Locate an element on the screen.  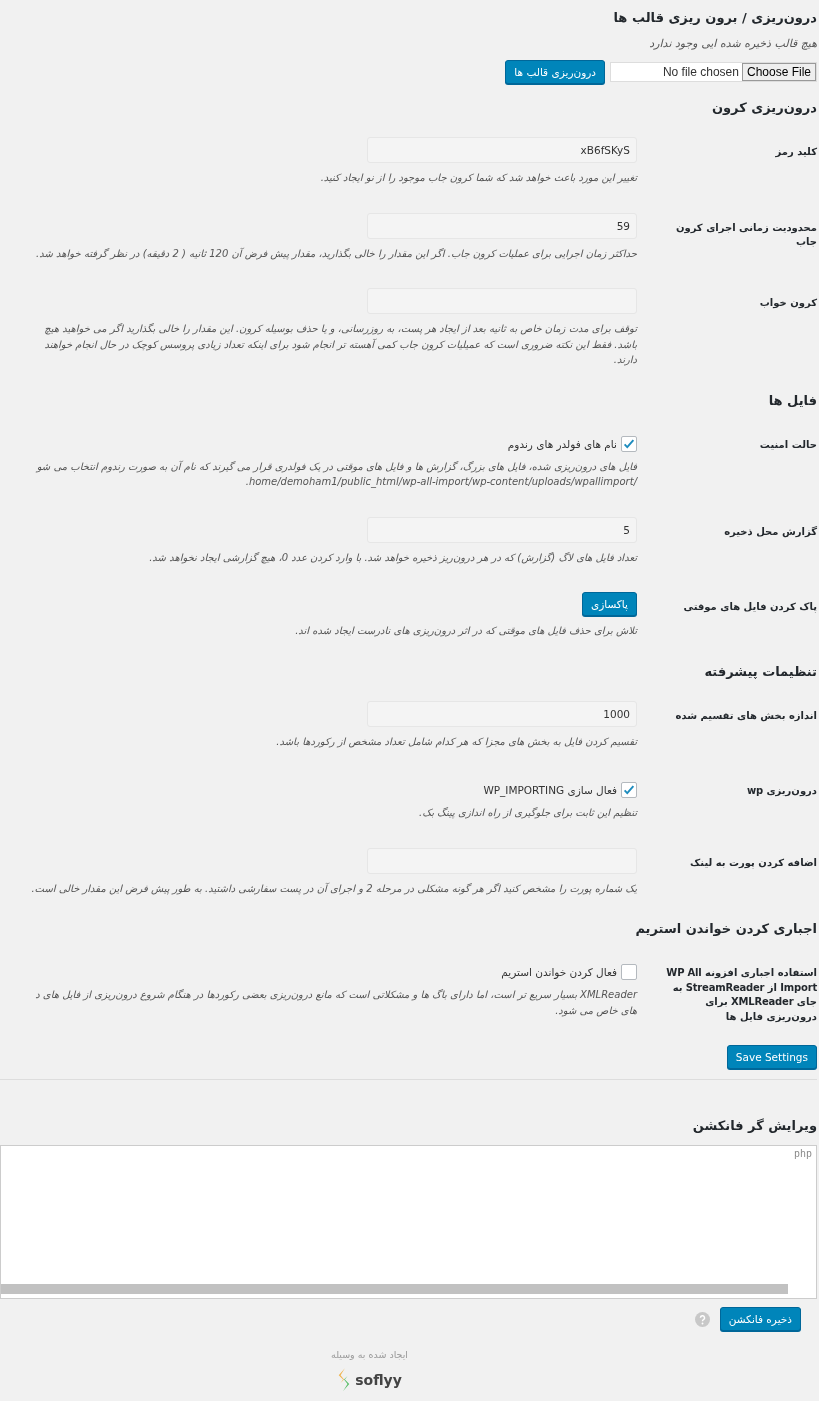
save-function-button: ذخیره فانکشن is located at coordinates (760, 1319).